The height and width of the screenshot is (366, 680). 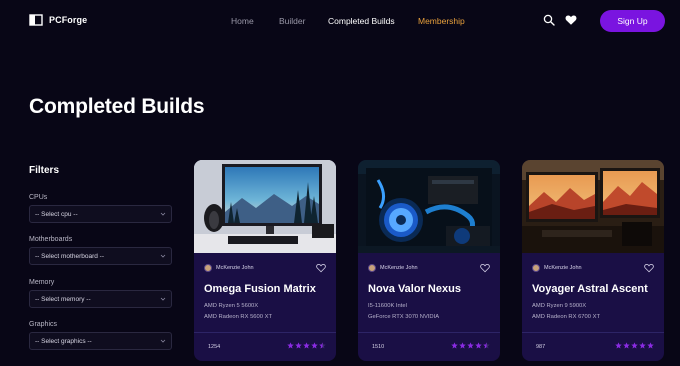 I want to click on filter-motherboard: Motherboards -- Select motherboard --, so click(x=100, y=250).